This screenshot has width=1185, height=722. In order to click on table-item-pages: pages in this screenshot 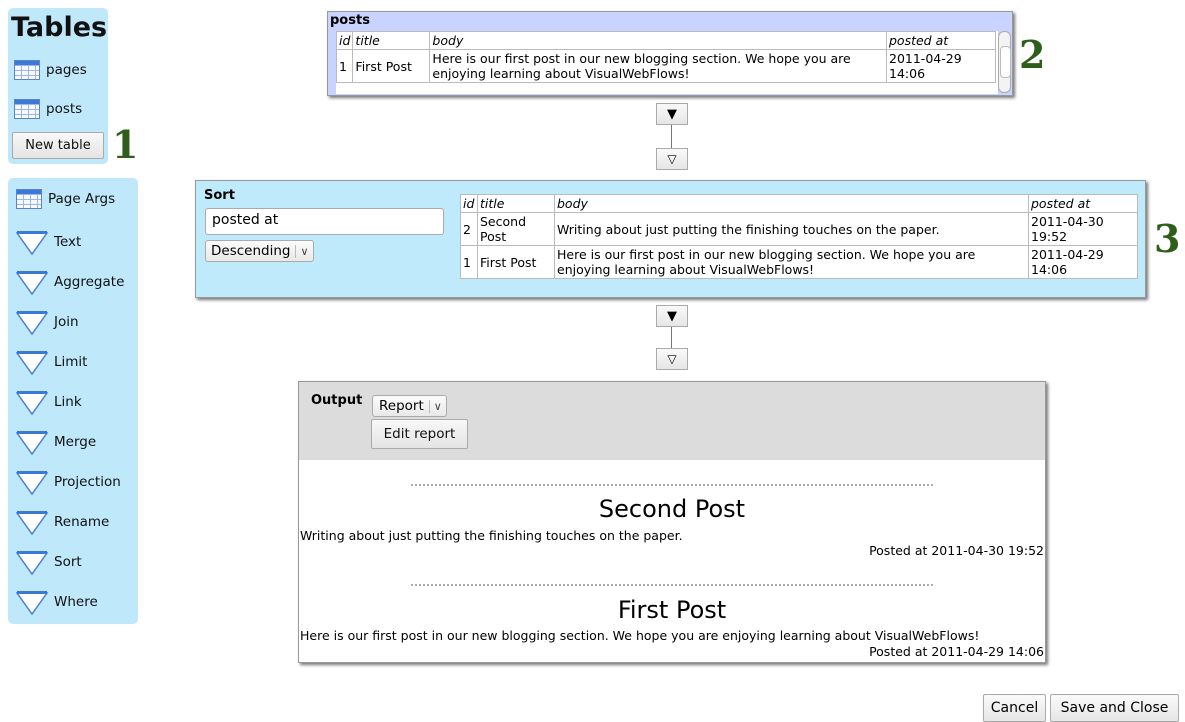, I will do `click(50, 70)`.